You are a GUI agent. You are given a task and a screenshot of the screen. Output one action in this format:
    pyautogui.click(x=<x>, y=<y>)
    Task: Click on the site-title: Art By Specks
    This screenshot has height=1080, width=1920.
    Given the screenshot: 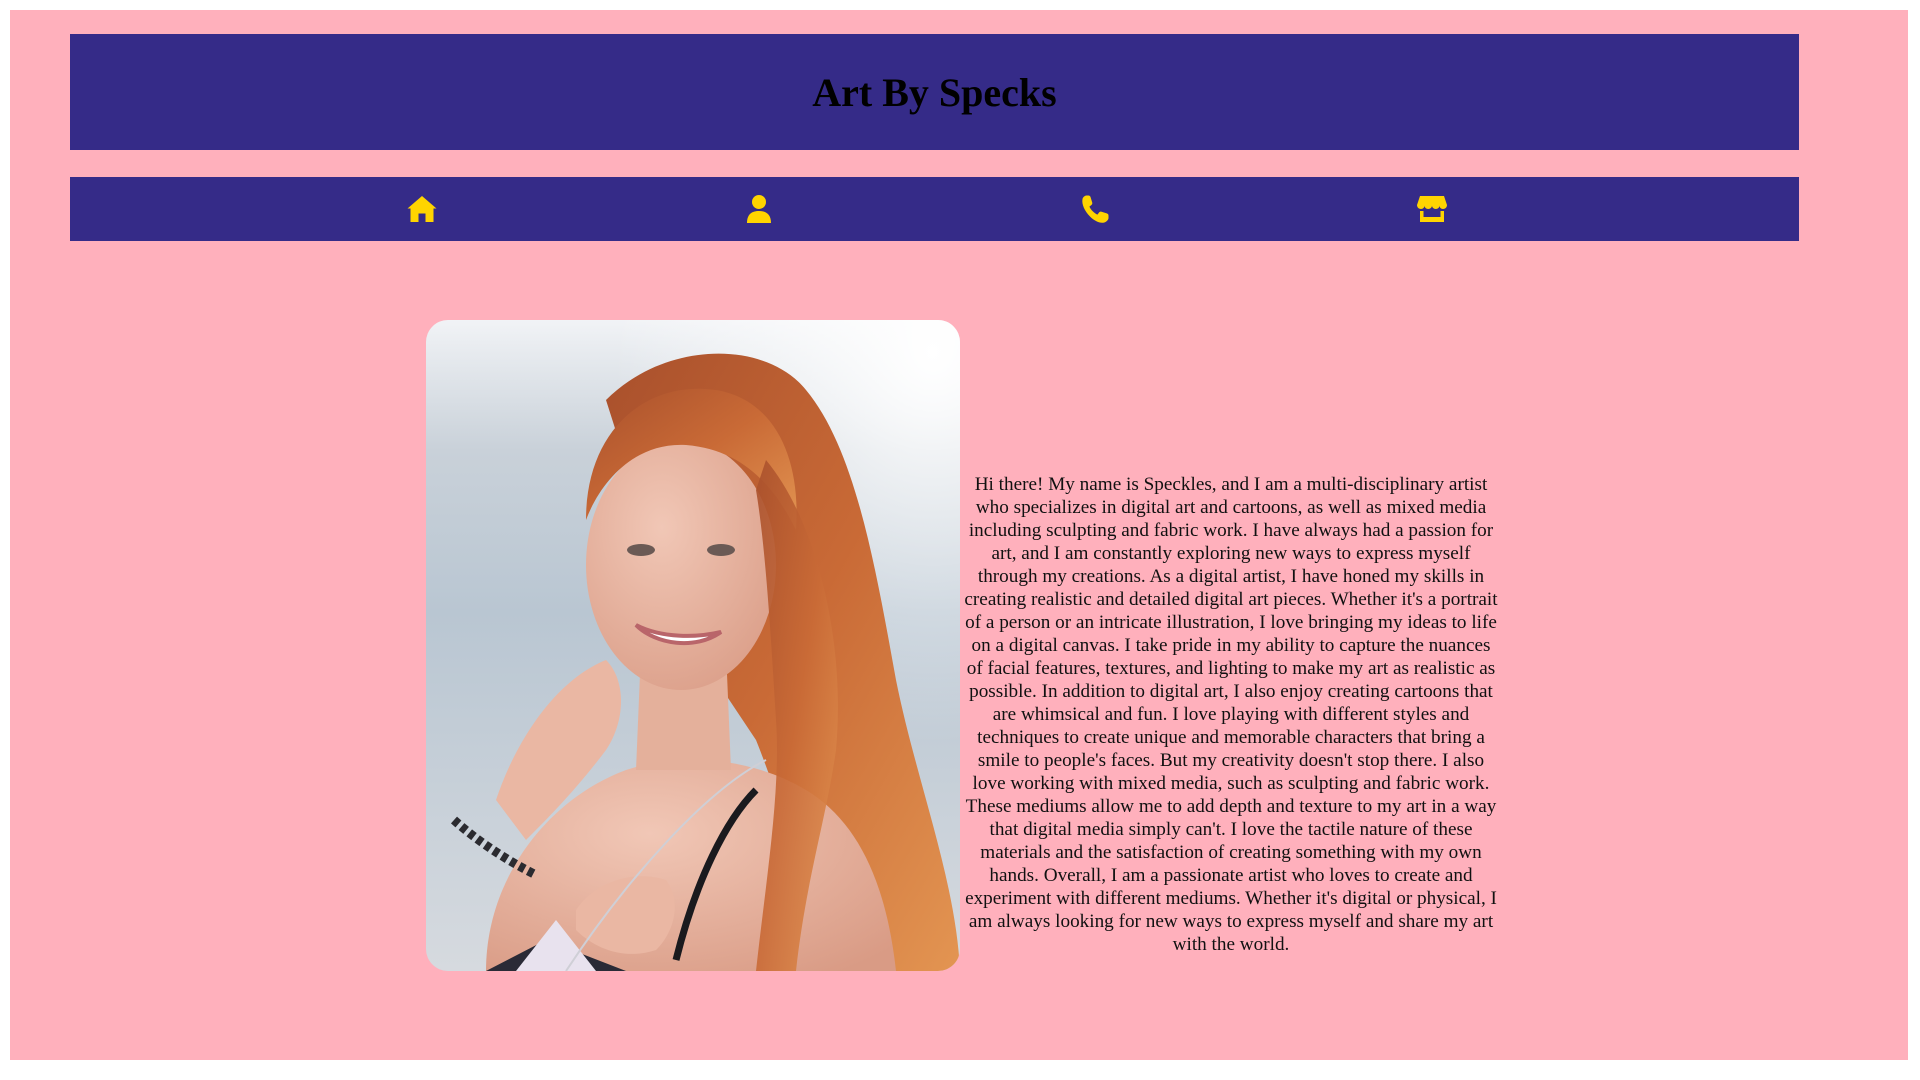 What is the action you would take?
    pyautogui.click(x=934, y=92)
    